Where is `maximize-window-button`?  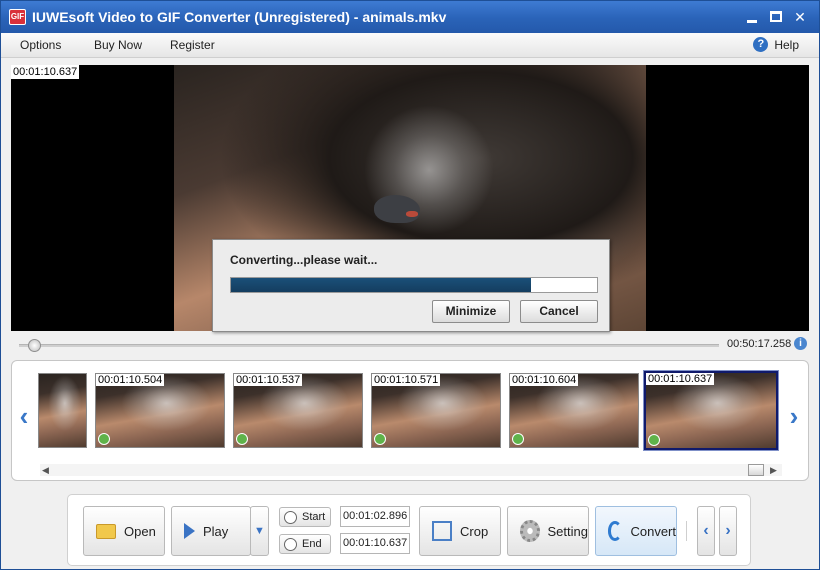
maximize-window-button is located at coordinates (776, 17).